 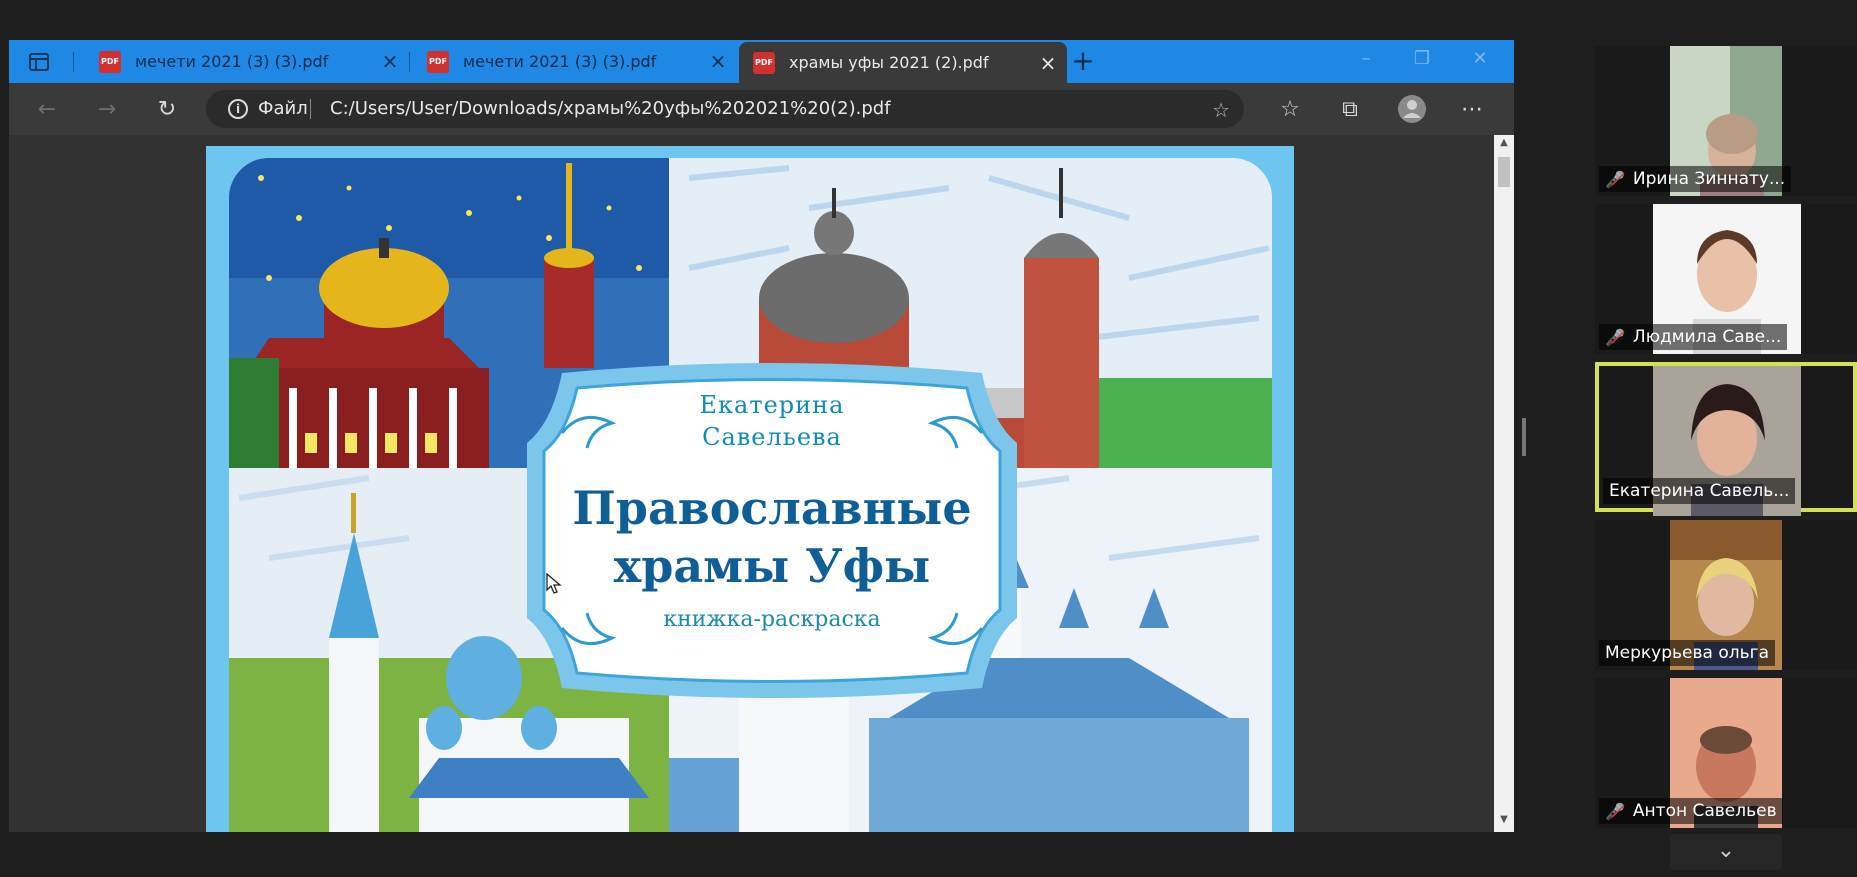 I want to click on show-more-participants-button: ⌄, so click(x=1726, y=852).